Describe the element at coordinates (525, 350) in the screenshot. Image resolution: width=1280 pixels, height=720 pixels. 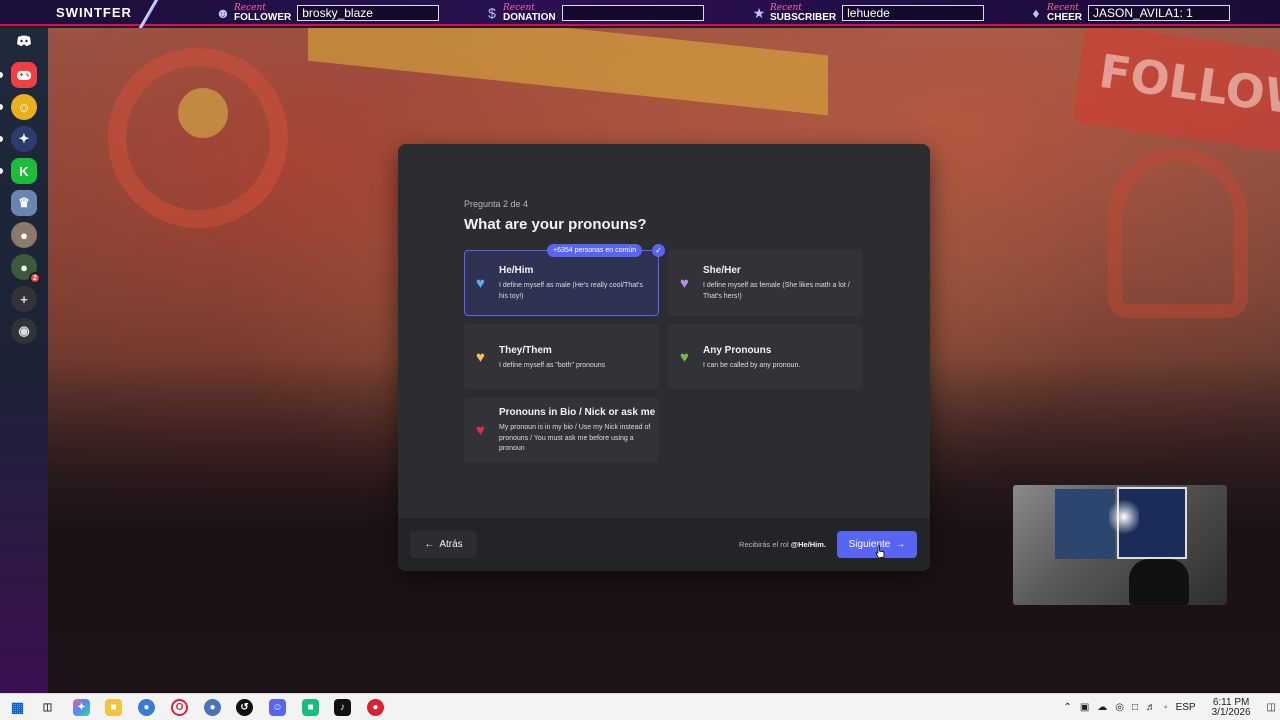
I see `option-title: They/Them` at that location.